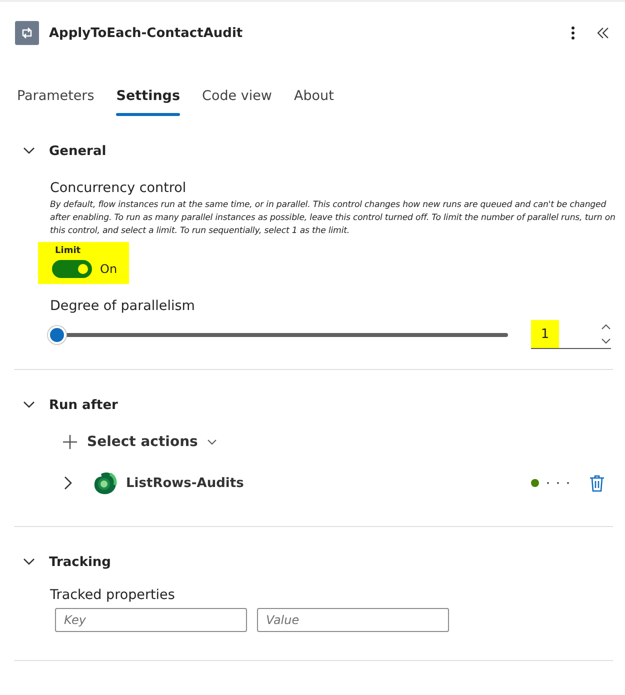 This screenshot has width=625, height=695. Describe the element at coordinates (119, 188) in the screenshot. I see `field-label: Concurrency control` at that location.